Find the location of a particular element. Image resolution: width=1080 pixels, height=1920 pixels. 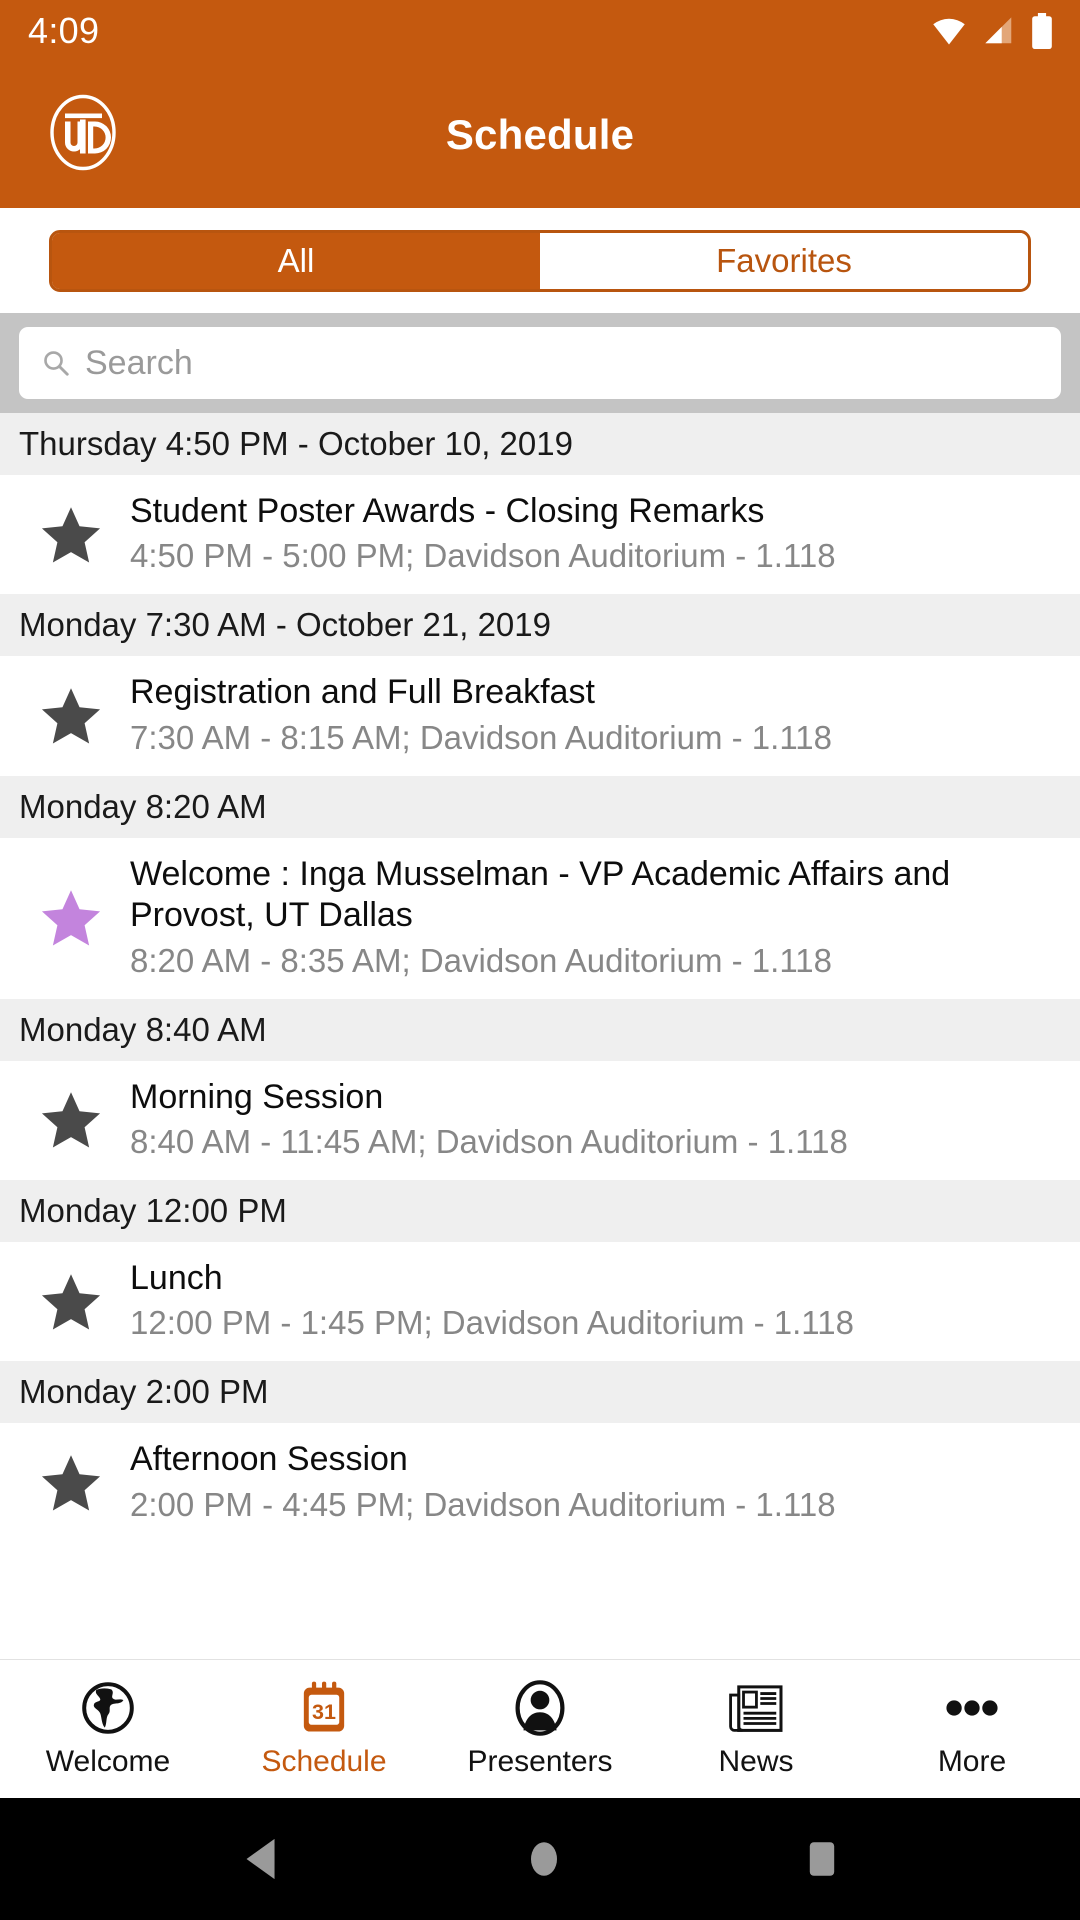

nav-label-schedule: Schedule is located at coordinates (324, 1761).